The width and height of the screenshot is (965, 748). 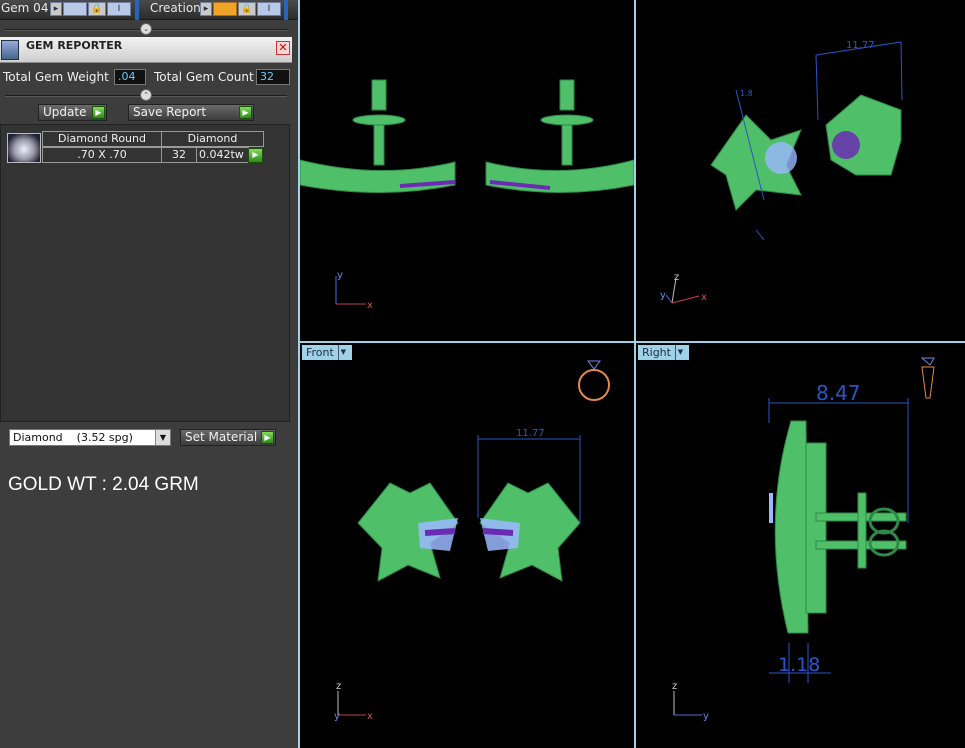 What do you see at coordinates (103, 484) in the screenshot?
I see `gold-weight-text: GOLD WT : 2.04 GRM` at bounding box center [103, 484].